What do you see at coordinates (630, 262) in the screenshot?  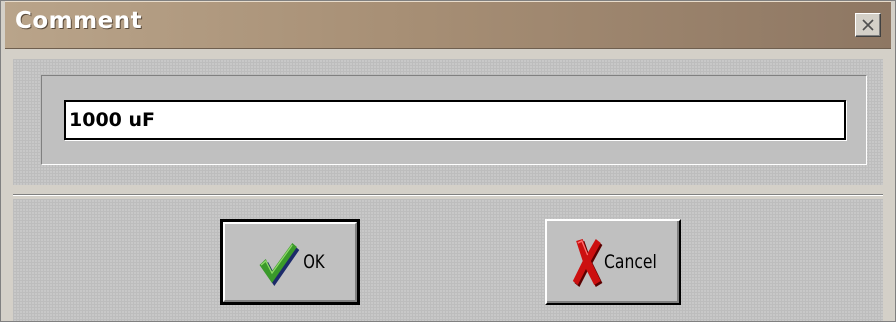 I see `cancel-button-label: Cancel` at bounding box center [630, 262].